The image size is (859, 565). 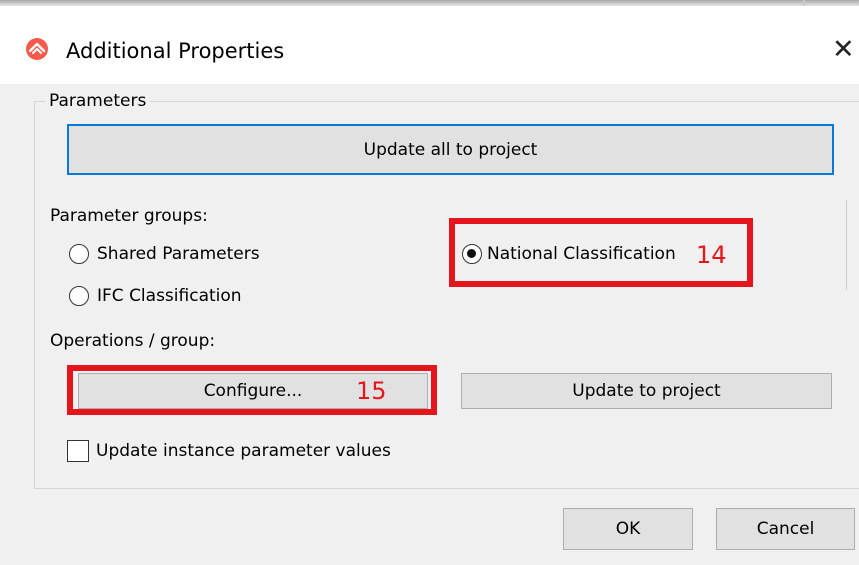 What do you see at coordinates (450, 149) in the screenshot?
I see `update-all-button: Update all to project` at bounding box center [450, 149].